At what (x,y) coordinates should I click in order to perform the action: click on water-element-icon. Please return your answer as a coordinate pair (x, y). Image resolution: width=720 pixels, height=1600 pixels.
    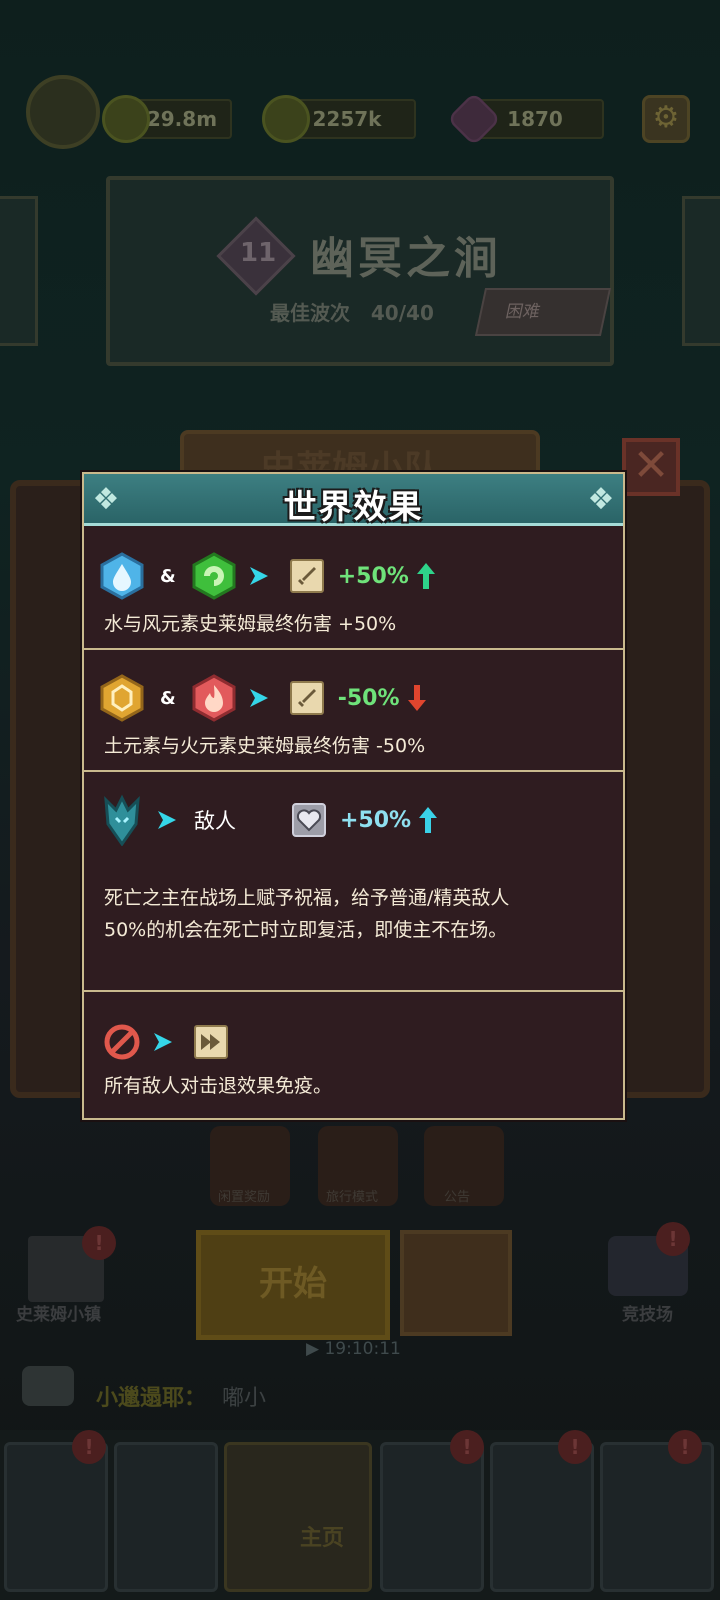
    Looking at the image, I should click on (122, 576).